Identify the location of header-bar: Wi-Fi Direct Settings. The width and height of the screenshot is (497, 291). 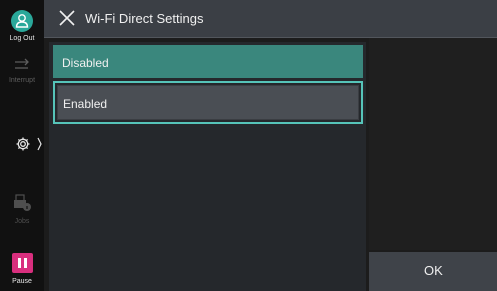
(270, 19).